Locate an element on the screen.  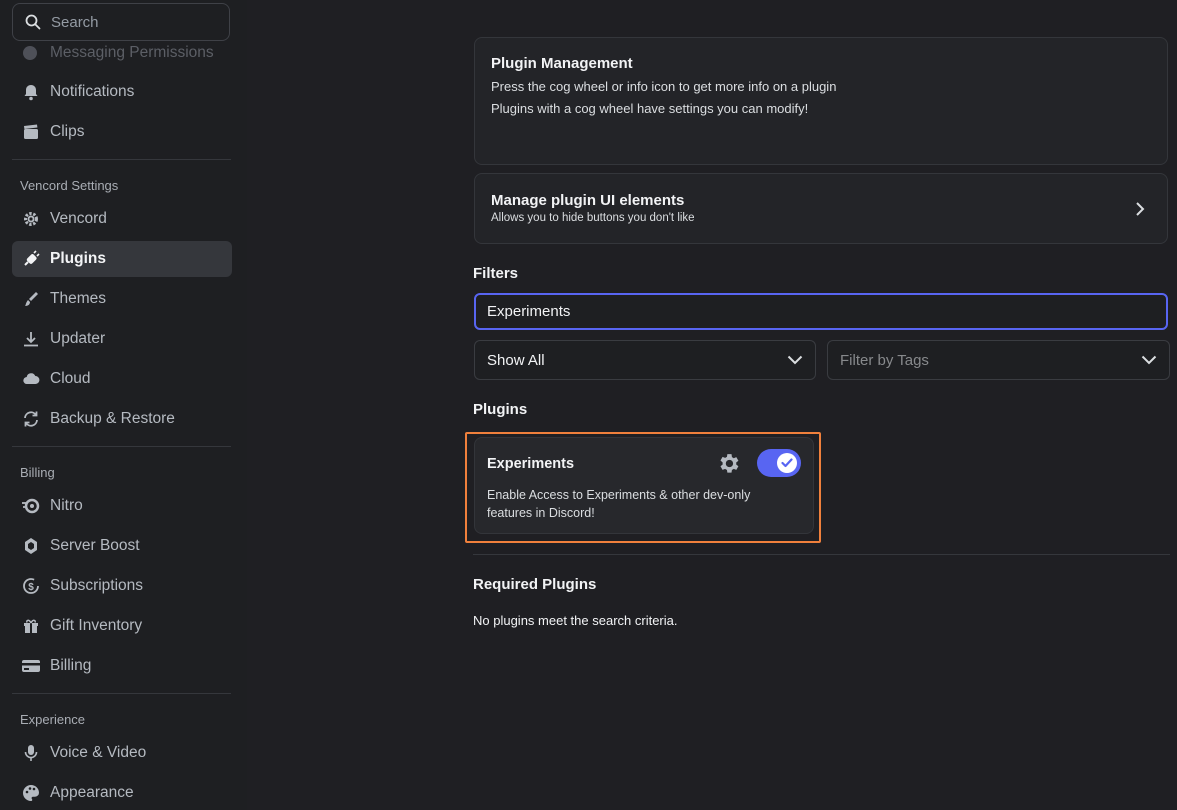
sidebar-item-appearance: Appearance is located at coordinates (122, 792).